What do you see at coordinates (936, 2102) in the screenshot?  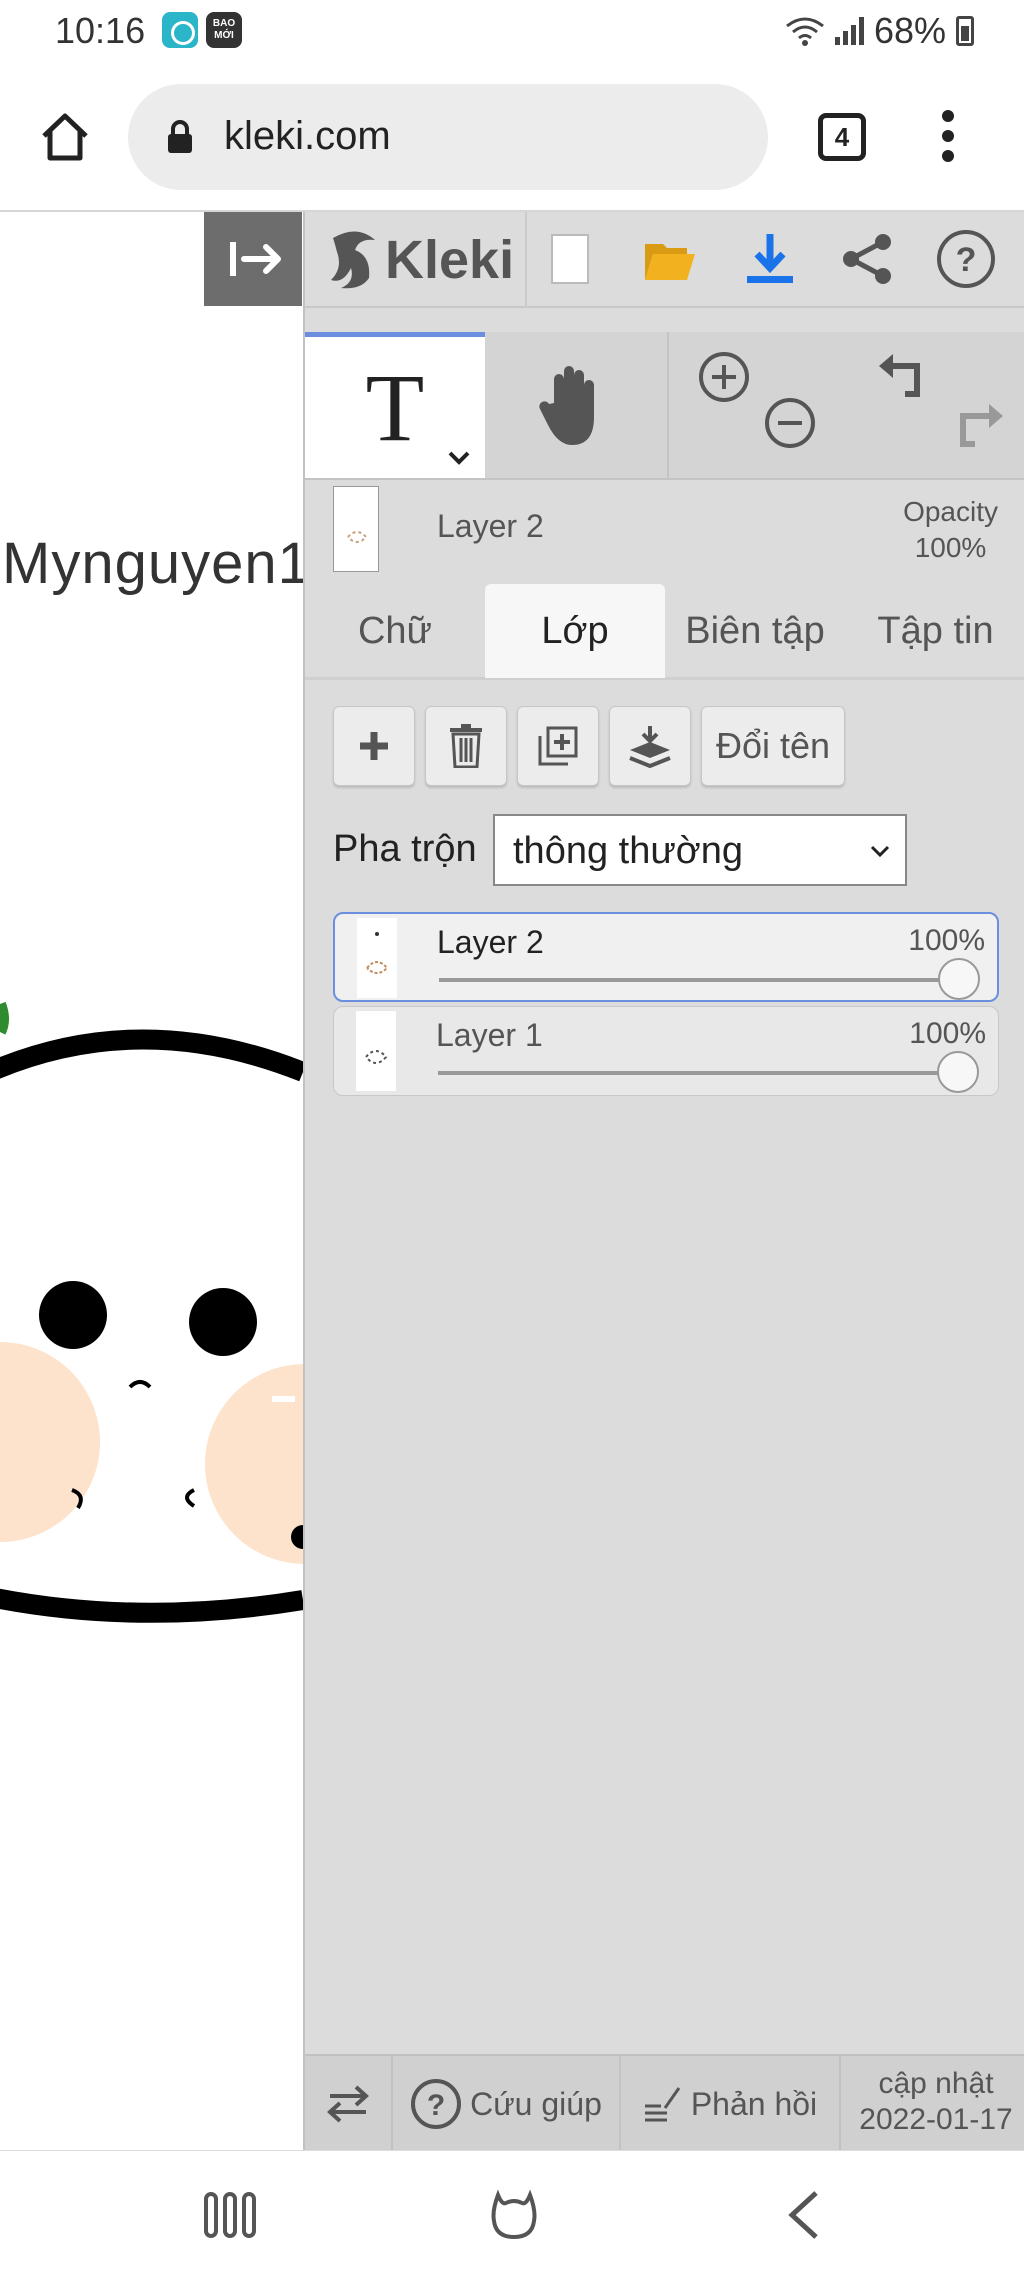 I see `update-info: cập nhật 2022-01-17` at bounding box center [936, 2102].